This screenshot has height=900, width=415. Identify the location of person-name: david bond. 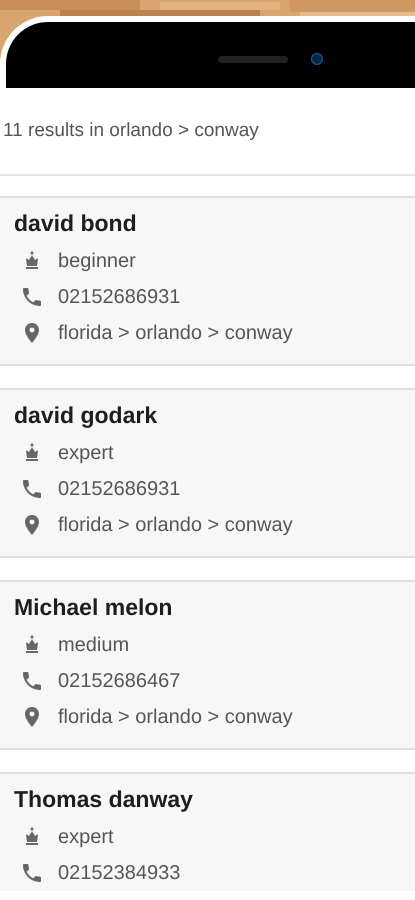
(76, 223).